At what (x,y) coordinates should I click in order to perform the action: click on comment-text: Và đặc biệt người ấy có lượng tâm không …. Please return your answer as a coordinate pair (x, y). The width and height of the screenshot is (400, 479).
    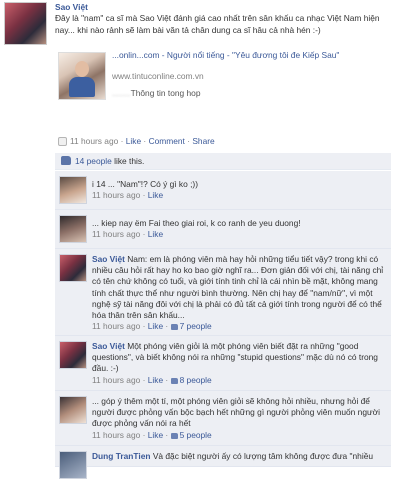
    Looking at the image, I should click on (263, 456).